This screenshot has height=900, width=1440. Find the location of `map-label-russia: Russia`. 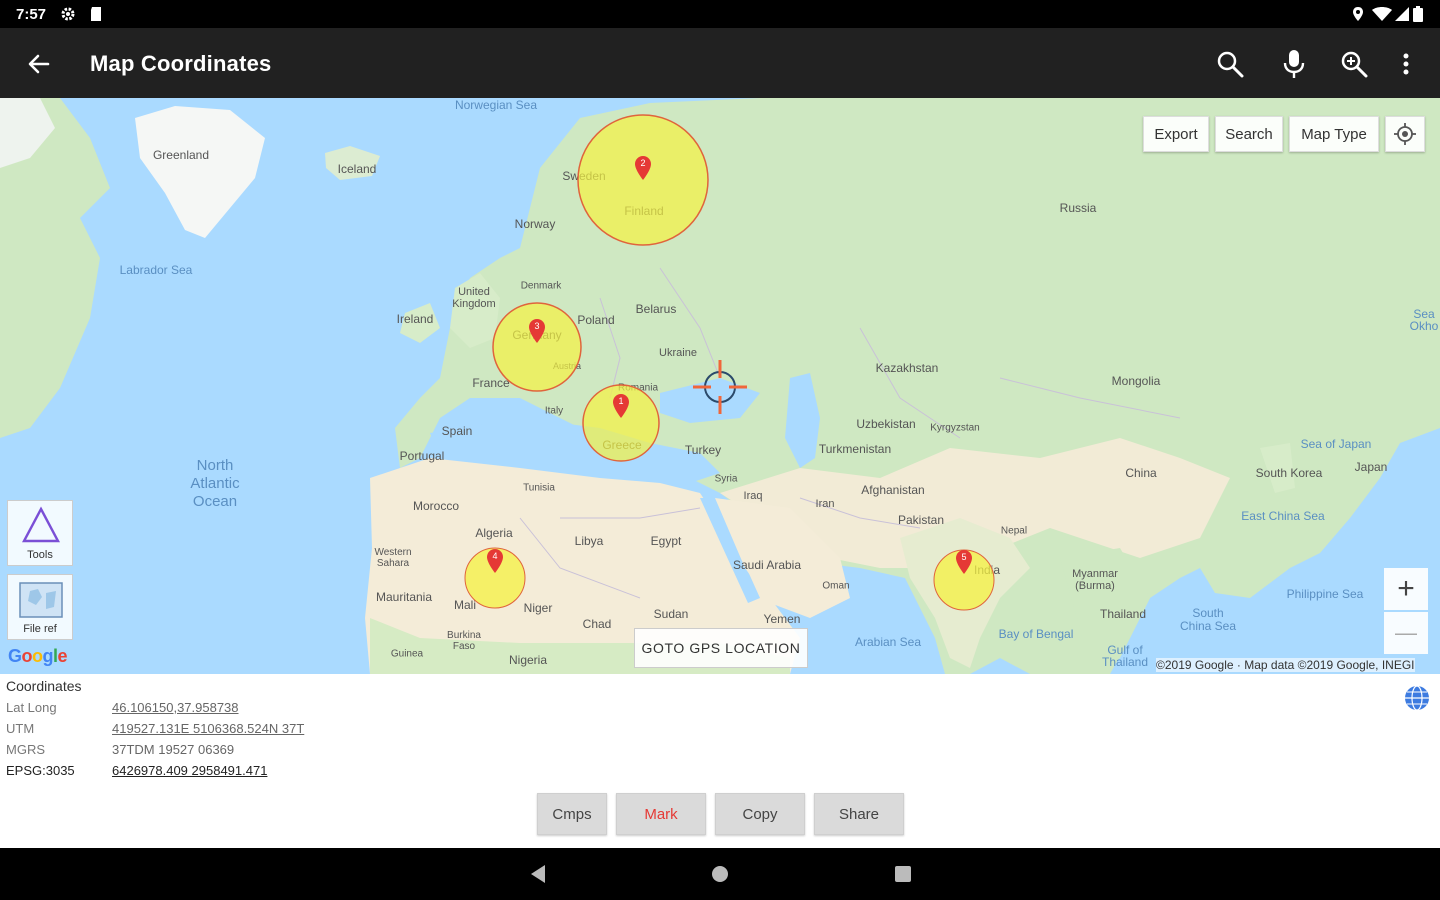

map-label-russia: Russia is located at coordinates (1078, 208).